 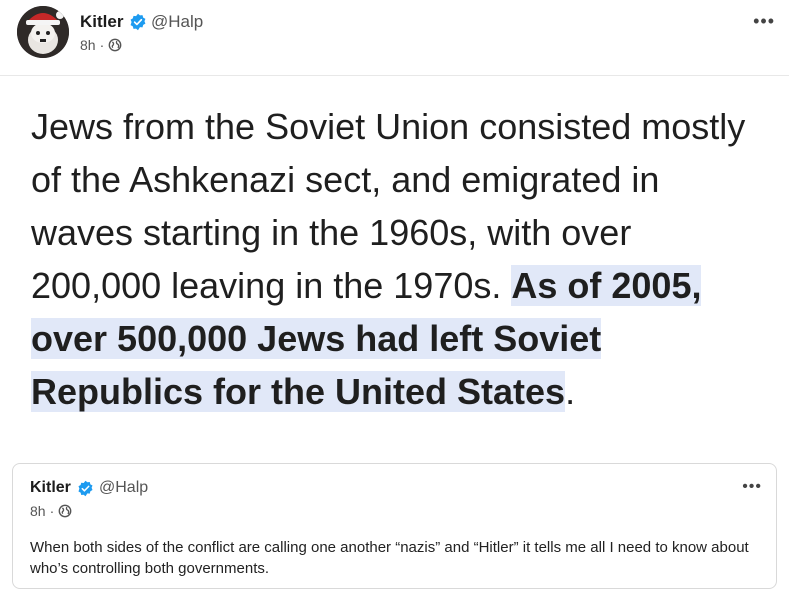 I want to click on avatar-image, so click(x=43, y=32).